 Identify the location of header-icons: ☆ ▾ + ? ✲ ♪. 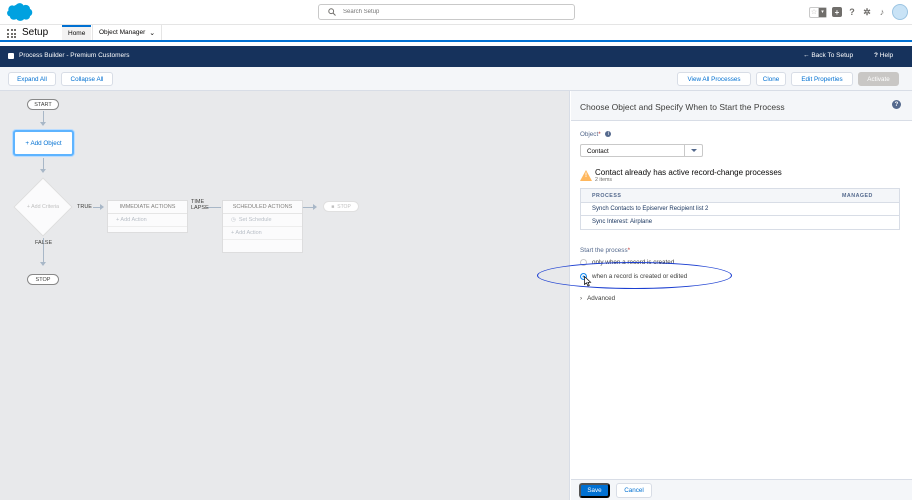
(858, 12).